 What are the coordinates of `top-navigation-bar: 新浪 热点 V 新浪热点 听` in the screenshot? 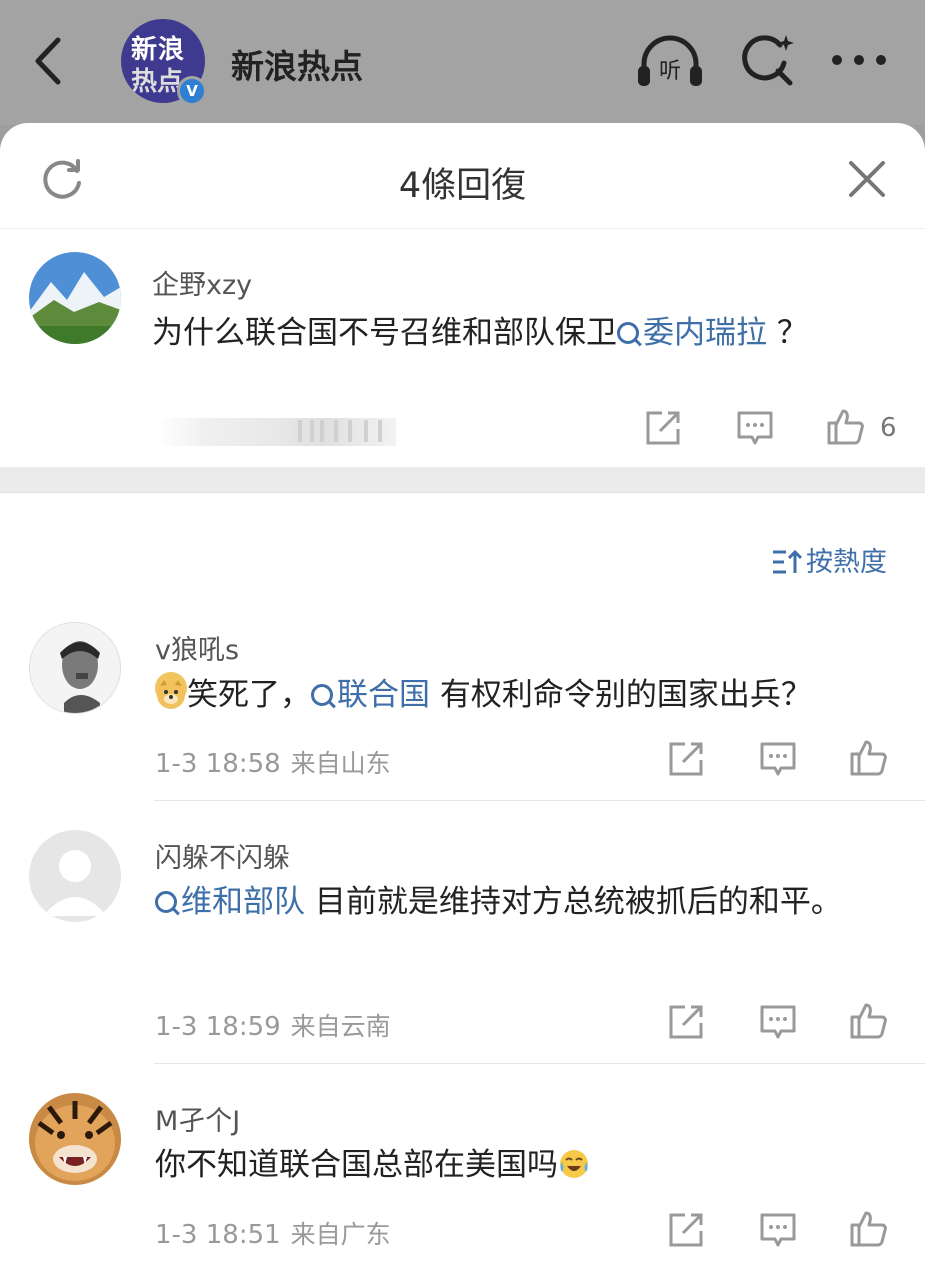 It's located at (462, 62).